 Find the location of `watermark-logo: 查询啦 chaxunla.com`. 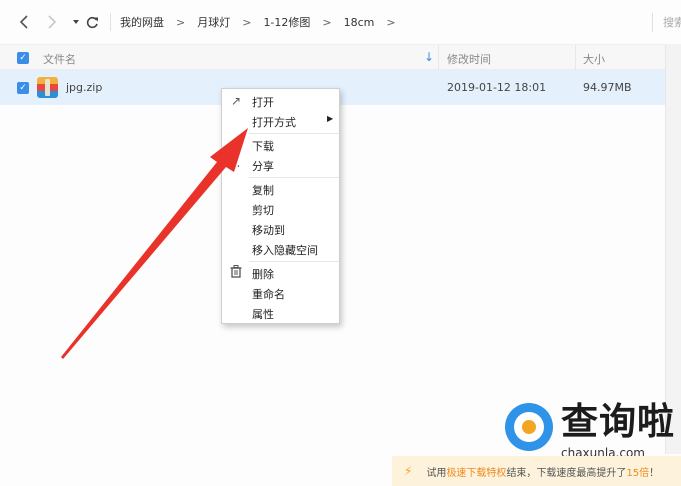

watermark-logo: 查询啦 chaxunla.com is located at coordinates (593, 432).